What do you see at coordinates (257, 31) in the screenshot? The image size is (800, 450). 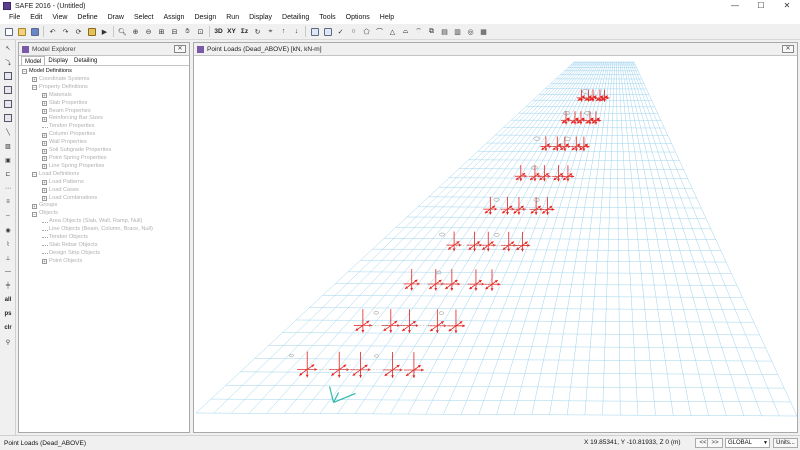 I see `rotate-view-icon: ↻` at bounding box center [257, 31].